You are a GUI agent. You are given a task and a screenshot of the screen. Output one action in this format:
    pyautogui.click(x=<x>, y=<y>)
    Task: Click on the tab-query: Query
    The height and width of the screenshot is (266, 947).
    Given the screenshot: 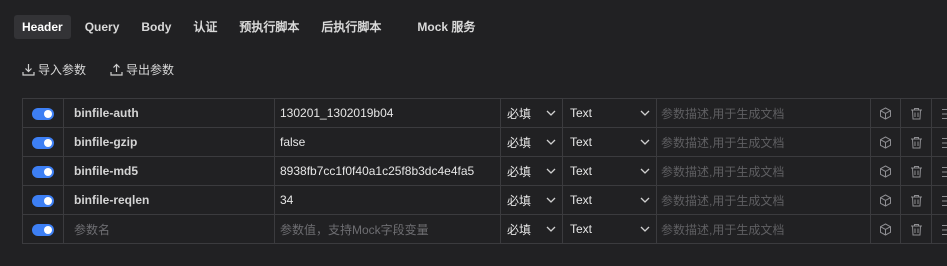 What is the action you would take?
    pyautogui.click(x=102, y=27)
    